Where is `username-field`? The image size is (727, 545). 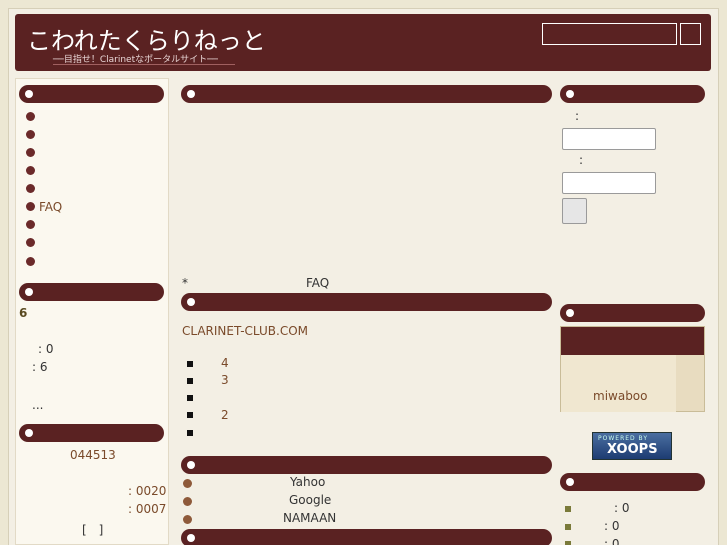 username-field is located at coordinates (609, 139).